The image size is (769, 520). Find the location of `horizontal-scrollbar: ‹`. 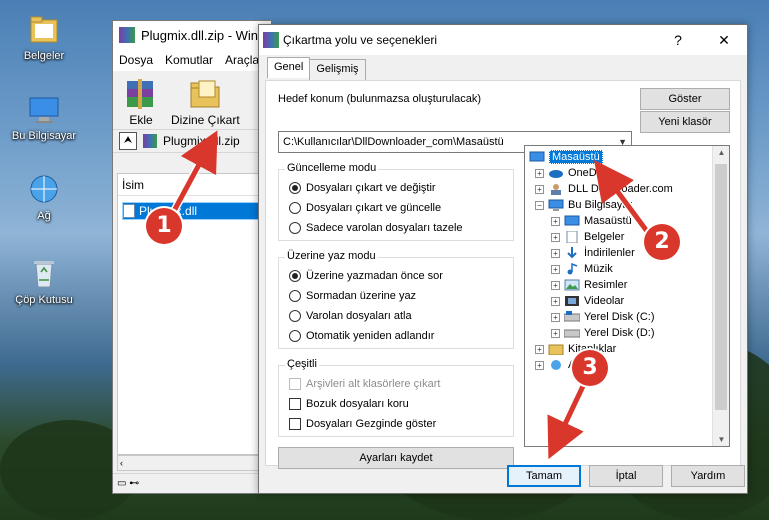

horizontal-scrollbar: ‹ is located at coordinates (194, 463).